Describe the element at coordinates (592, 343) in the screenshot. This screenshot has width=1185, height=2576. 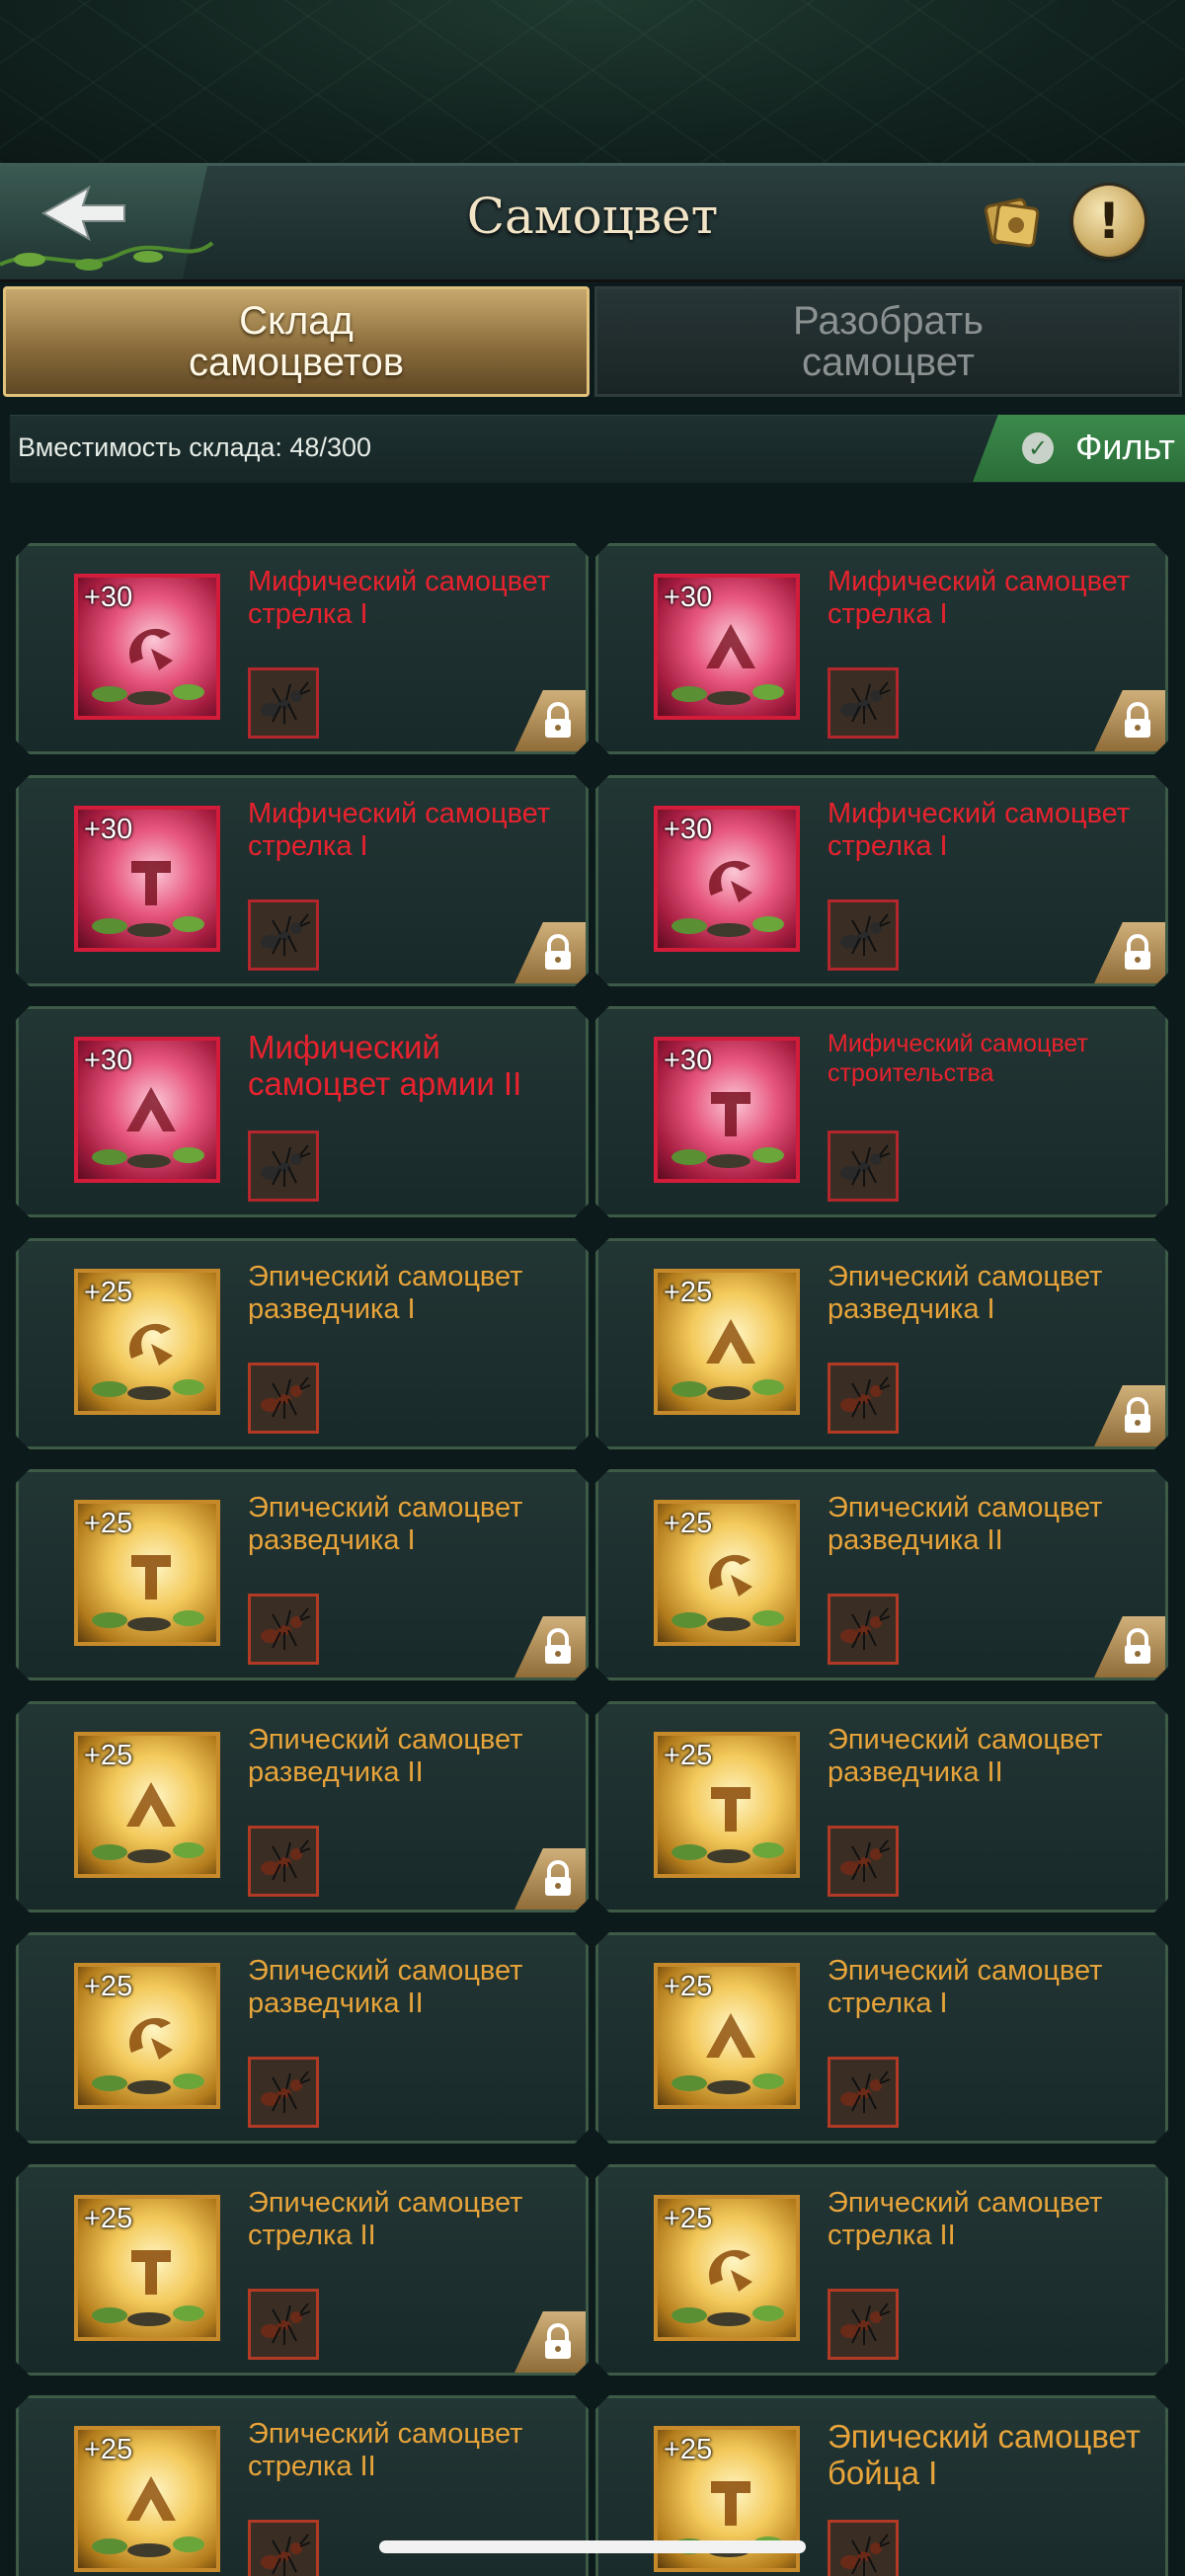
I see `tab-bar: Склад самоцветов Разобрать самоцвет` at that location.